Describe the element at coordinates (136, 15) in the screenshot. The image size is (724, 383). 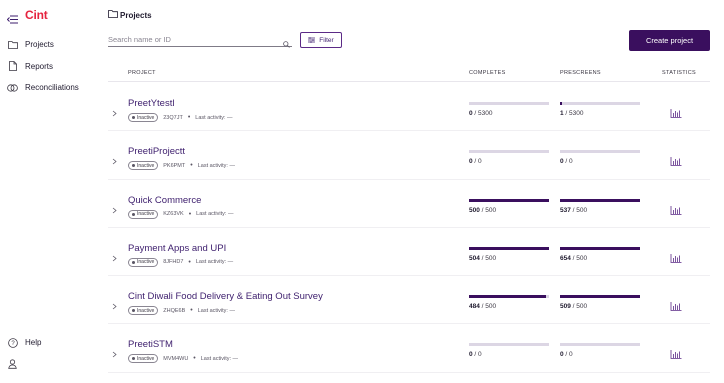
I see `page-title: Projects` at that location.